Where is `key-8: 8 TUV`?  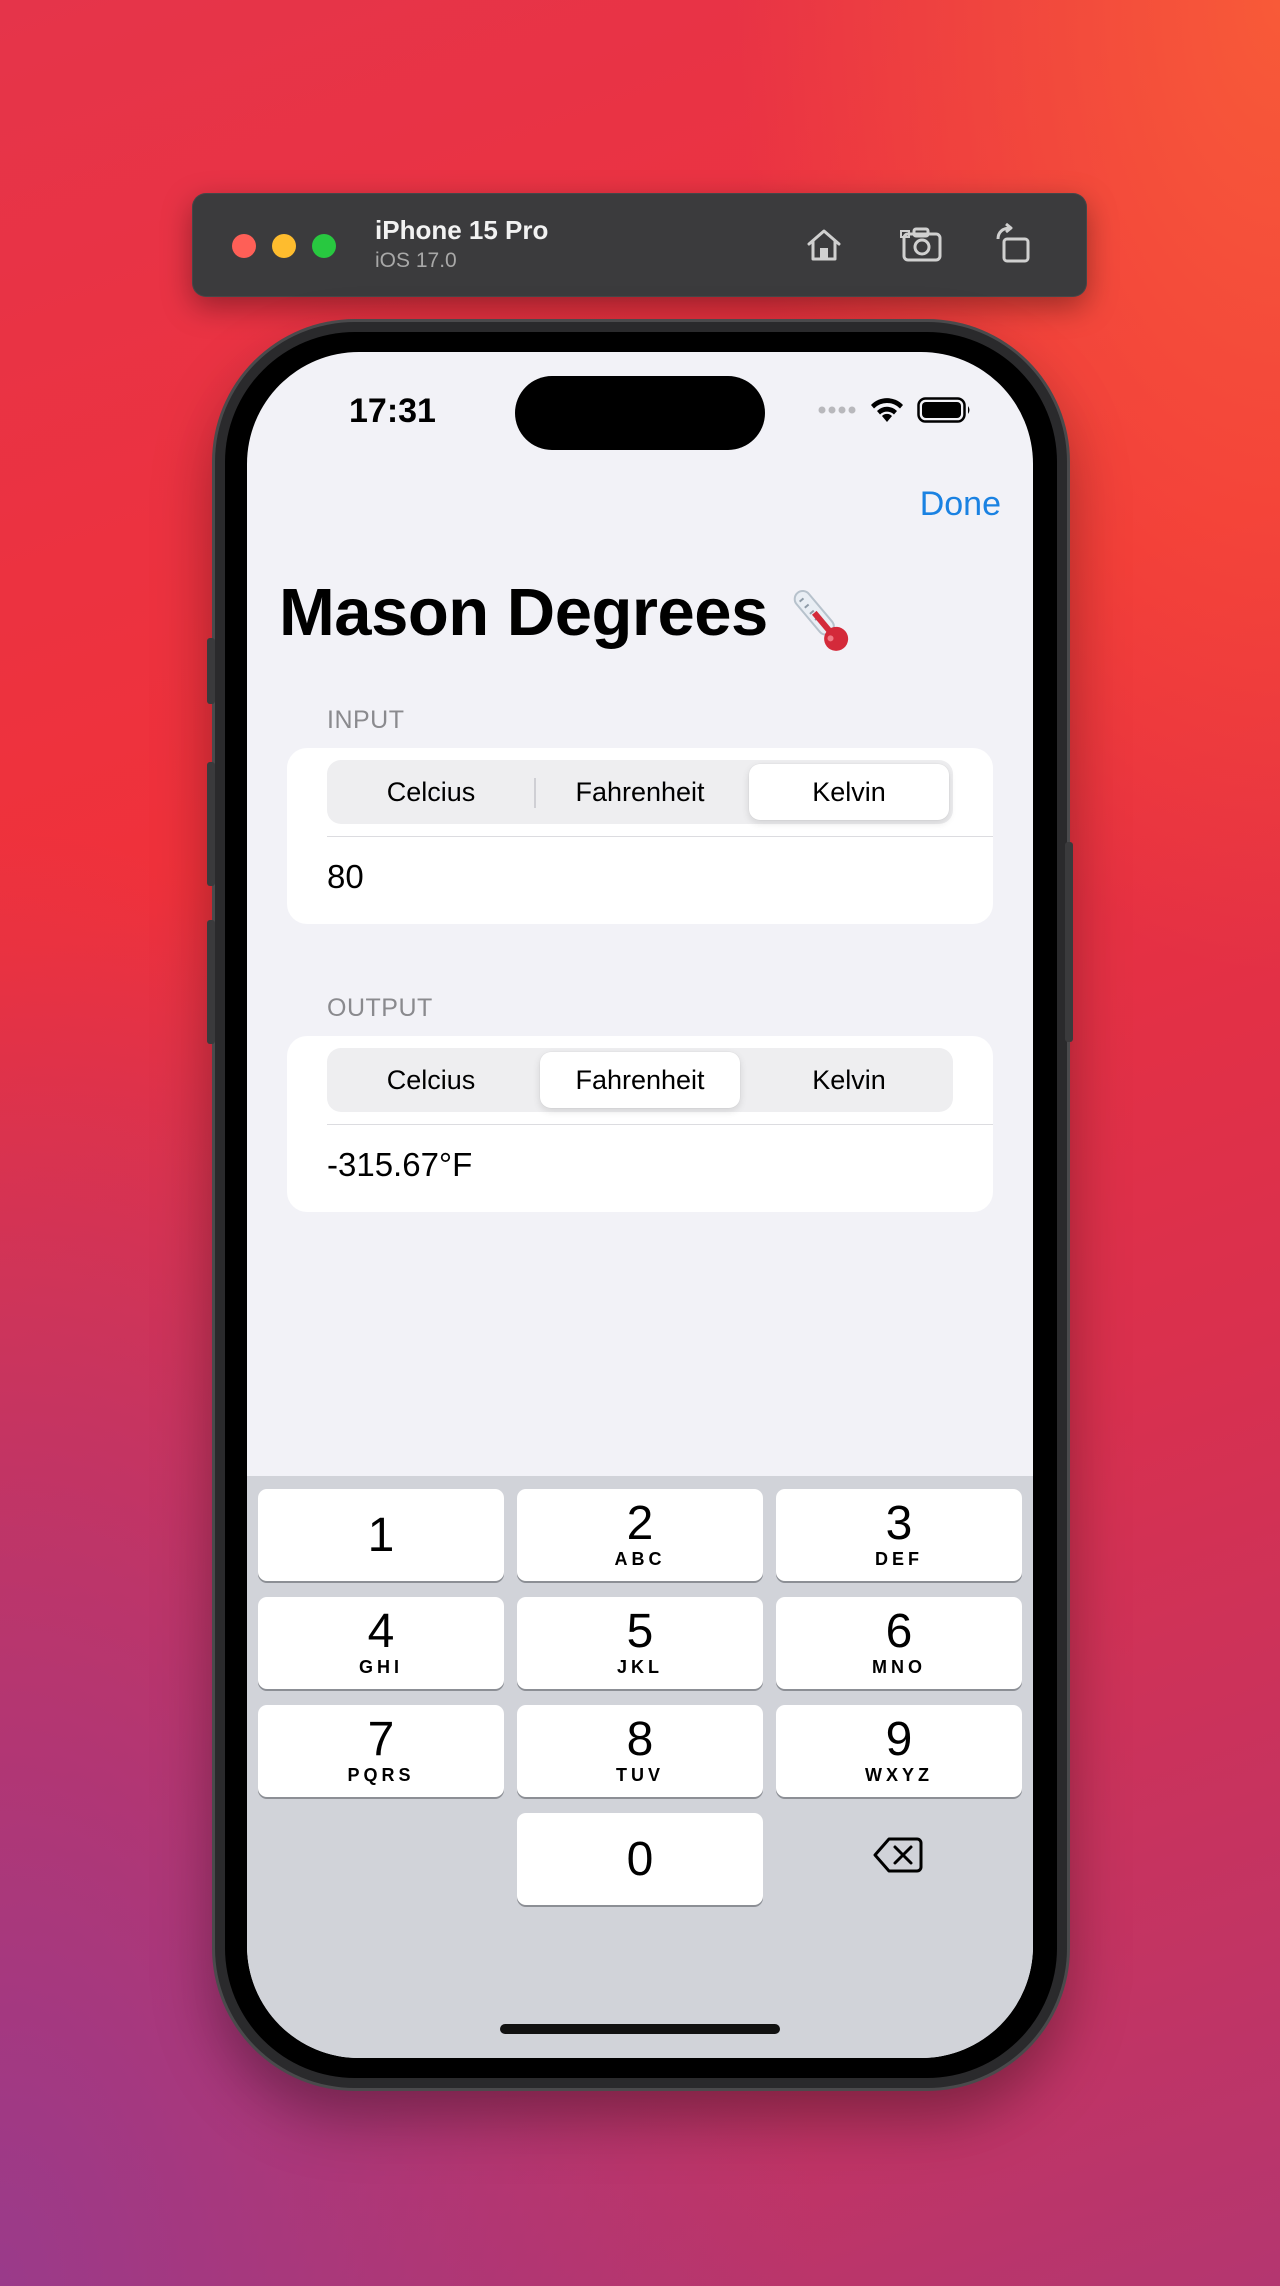
key-8: 8 TUV is located at coordinates (640, 1751).